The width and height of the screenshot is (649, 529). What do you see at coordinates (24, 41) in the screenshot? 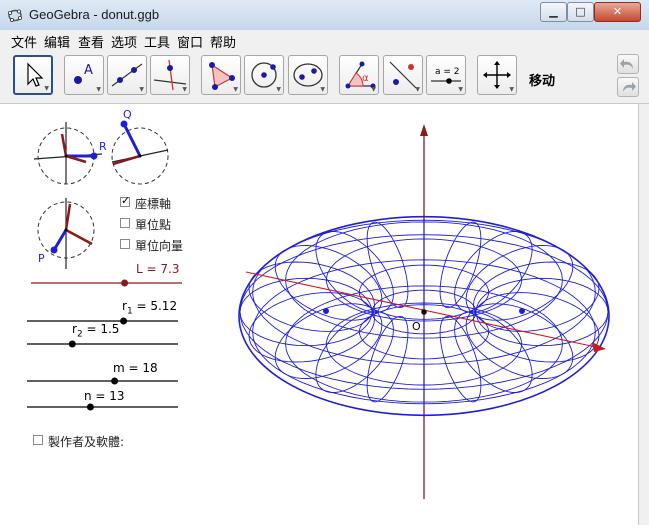
I see `menu-file: 文件` at bounding box center [24, 41].